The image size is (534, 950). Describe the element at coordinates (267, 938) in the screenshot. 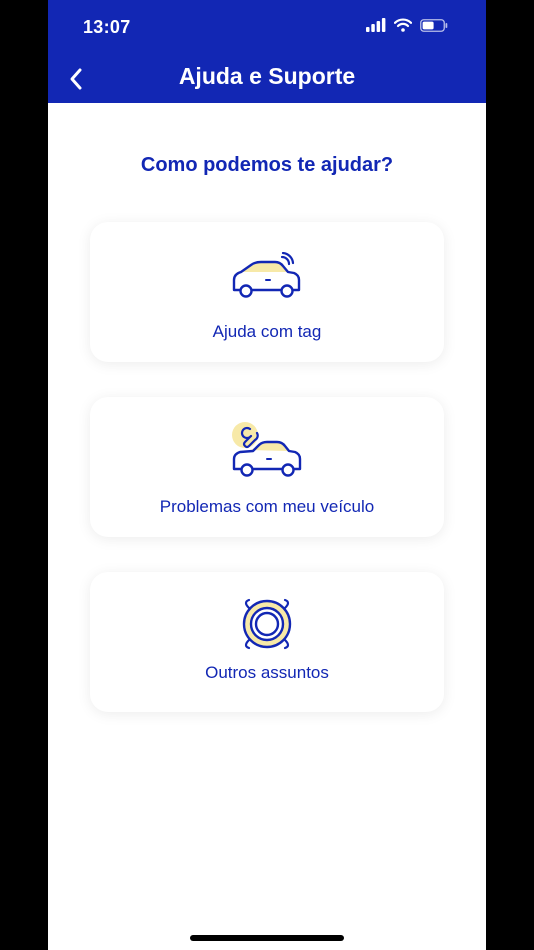

I see `home-indicator` at that location.